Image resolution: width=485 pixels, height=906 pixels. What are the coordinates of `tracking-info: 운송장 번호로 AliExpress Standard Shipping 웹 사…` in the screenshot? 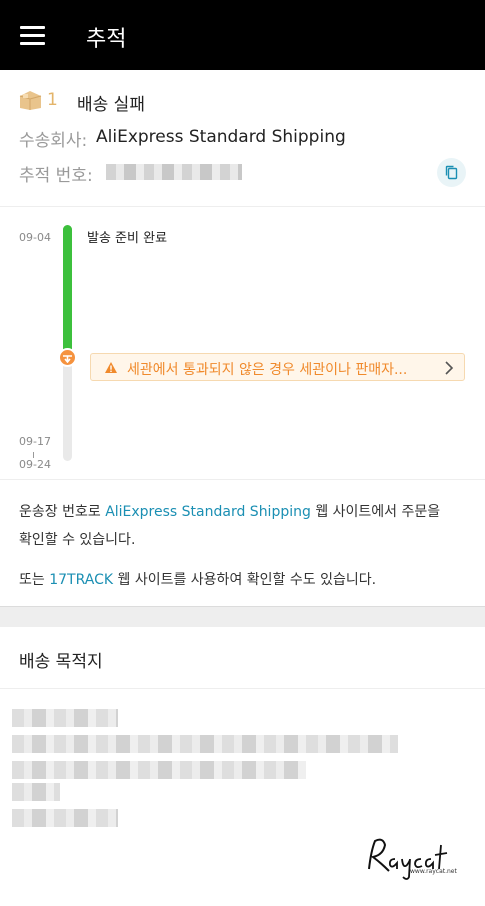 It's located at (242, 543).